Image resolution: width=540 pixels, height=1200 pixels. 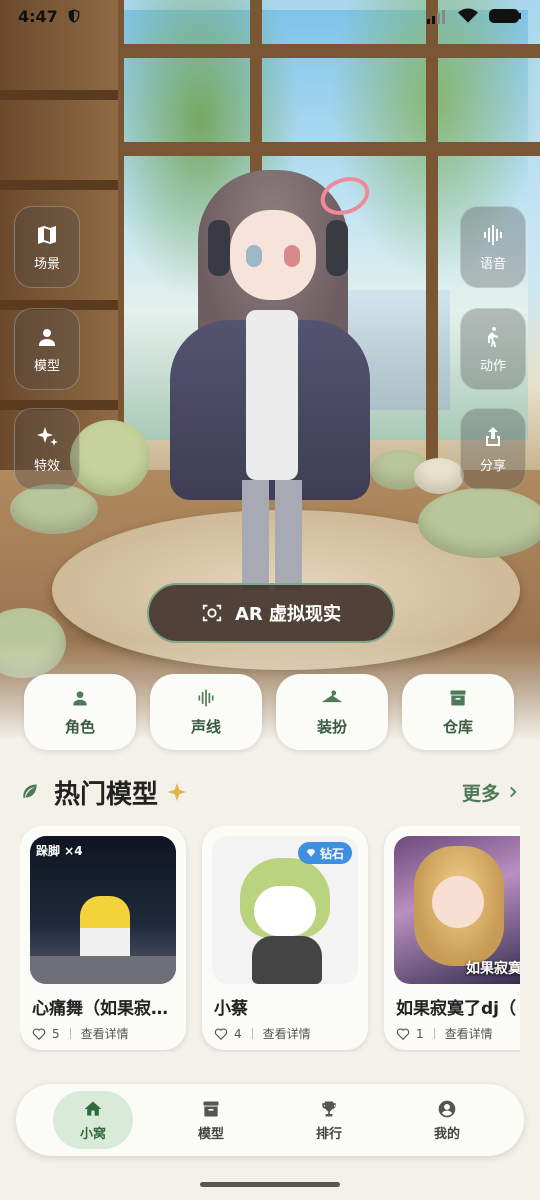 I want to click on plush-toy, so click(x=110, y=458).